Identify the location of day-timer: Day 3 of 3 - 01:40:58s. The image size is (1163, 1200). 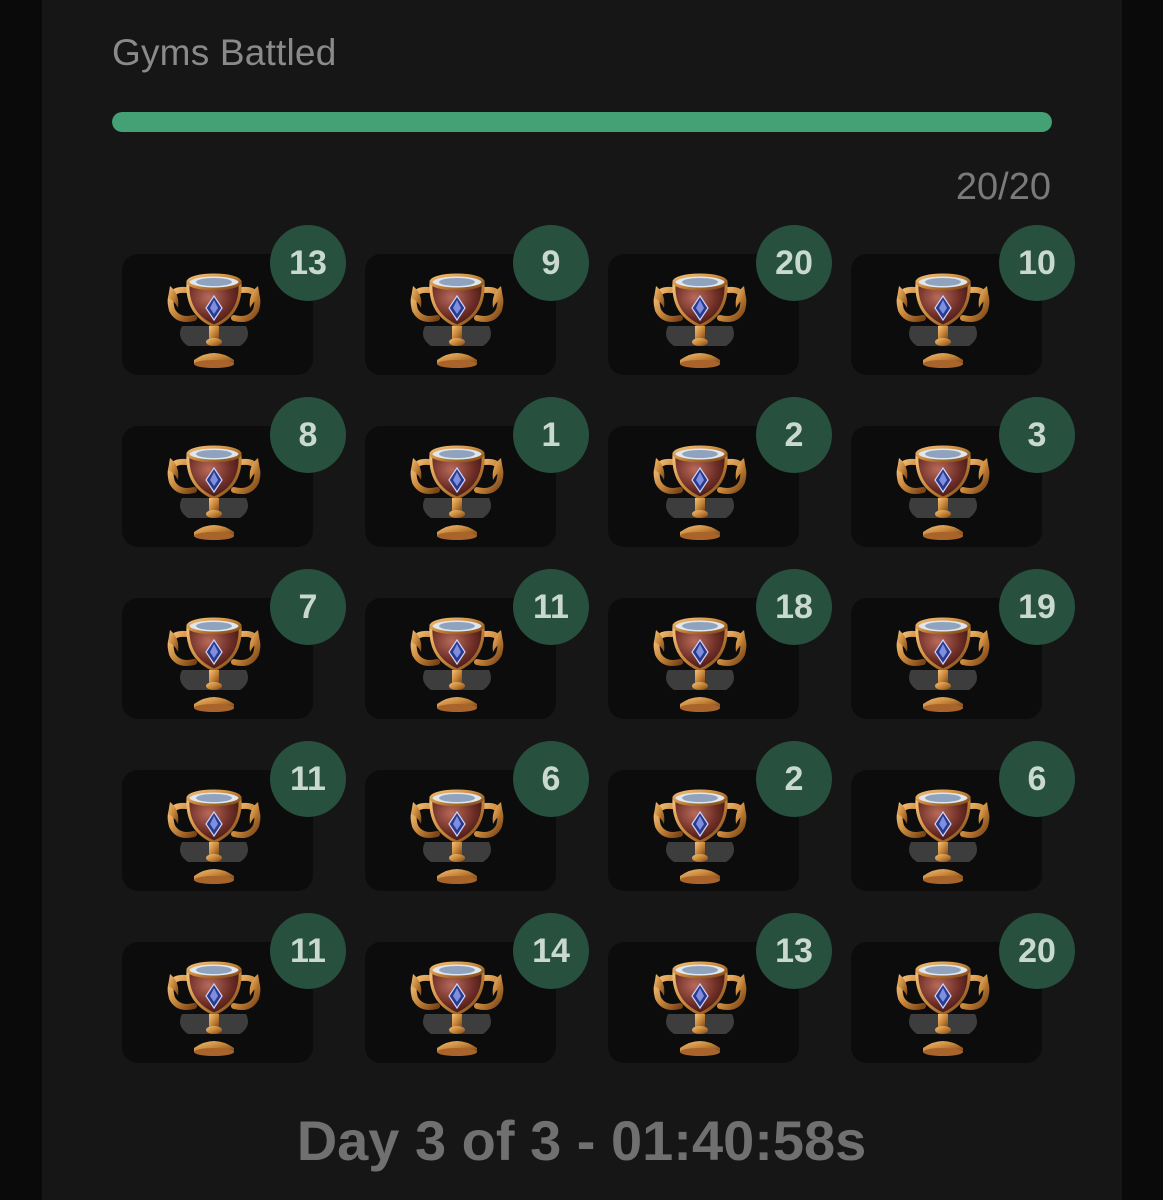
(581, 1140).